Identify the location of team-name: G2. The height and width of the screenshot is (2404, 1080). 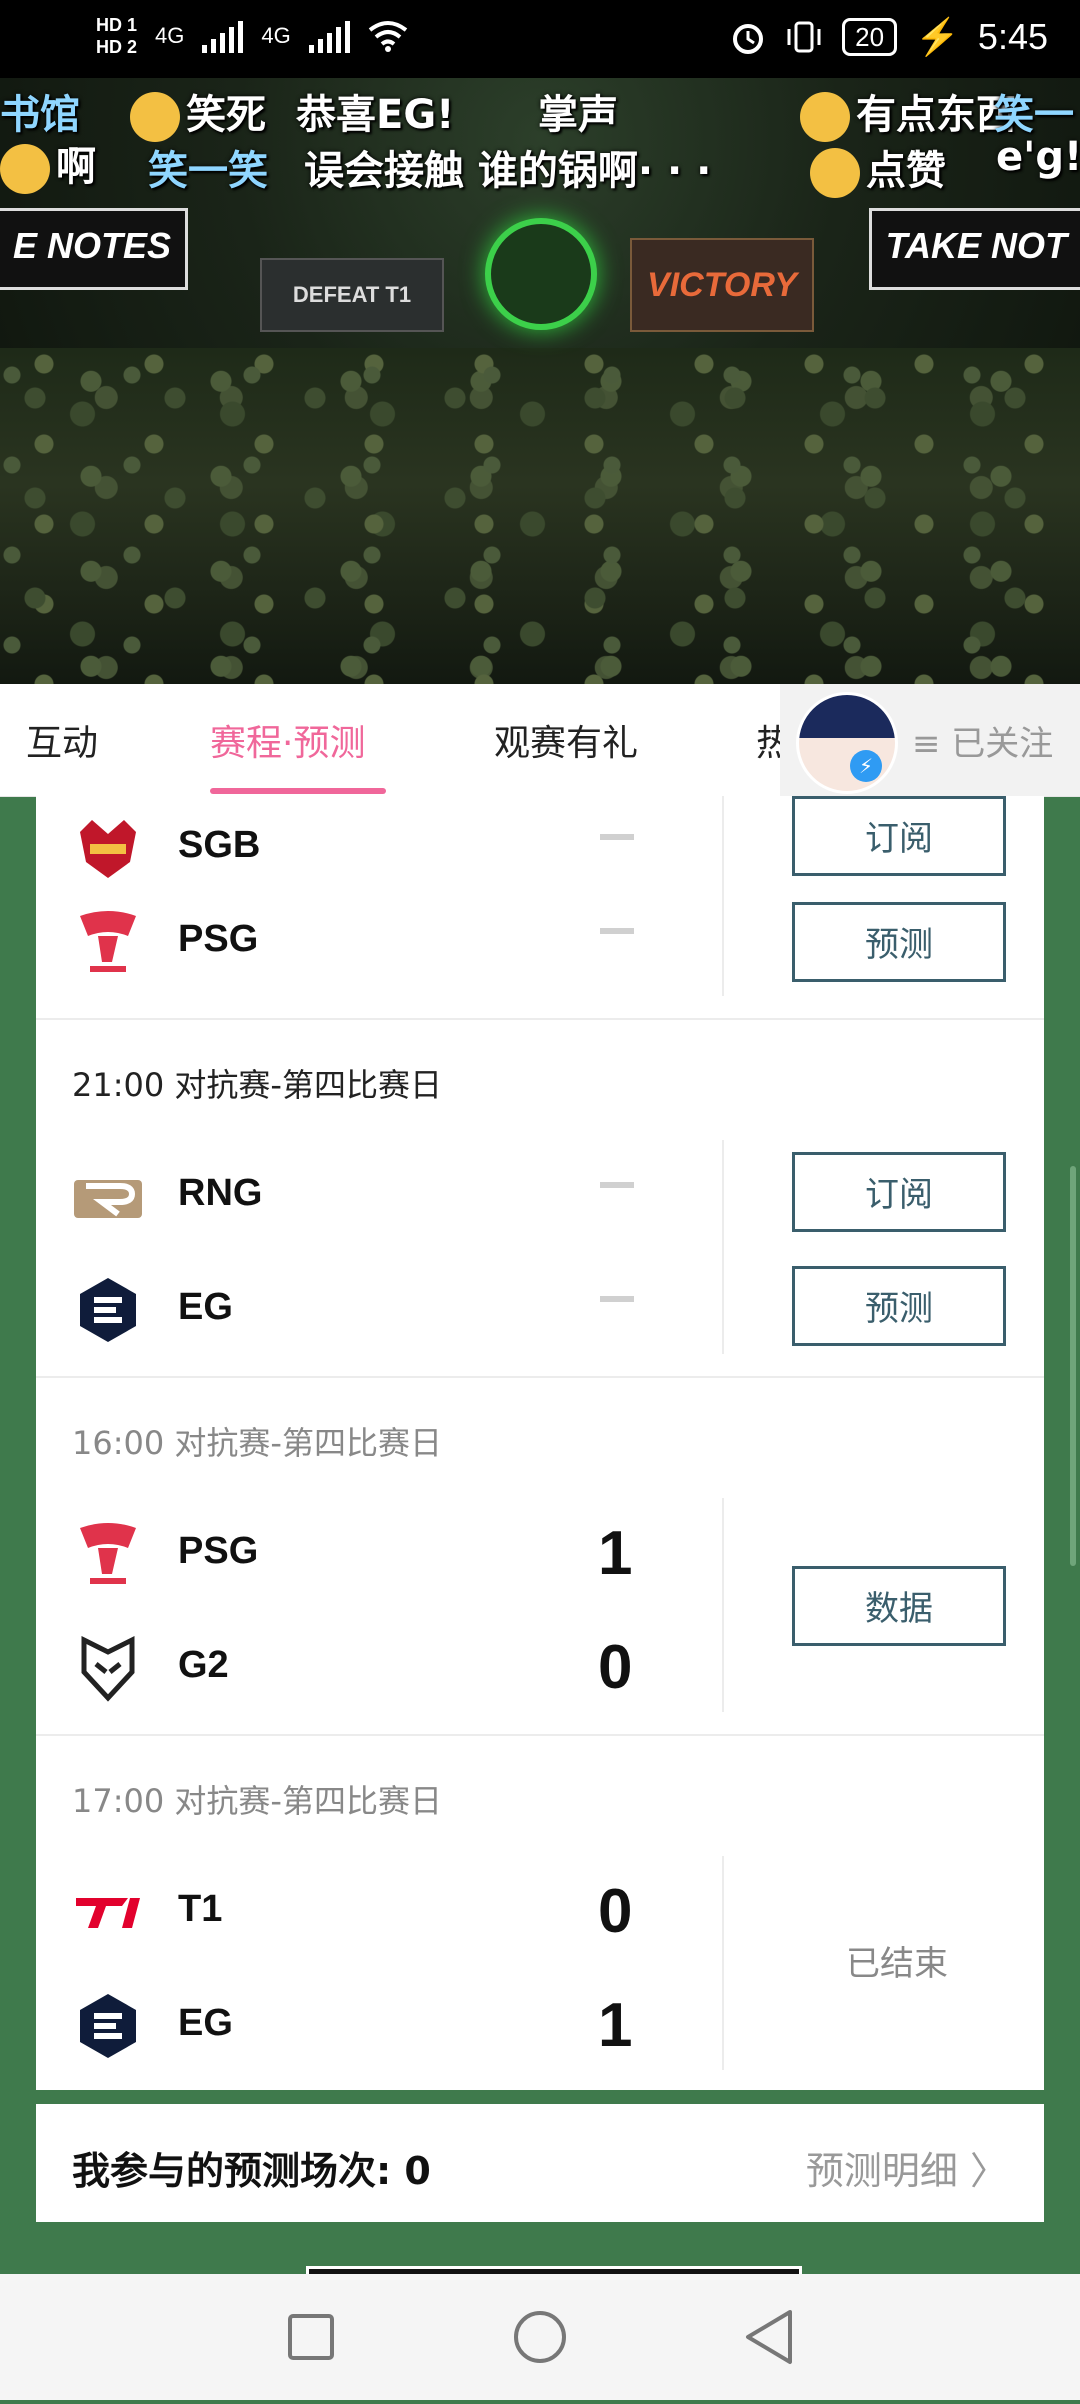
(203, 1665).